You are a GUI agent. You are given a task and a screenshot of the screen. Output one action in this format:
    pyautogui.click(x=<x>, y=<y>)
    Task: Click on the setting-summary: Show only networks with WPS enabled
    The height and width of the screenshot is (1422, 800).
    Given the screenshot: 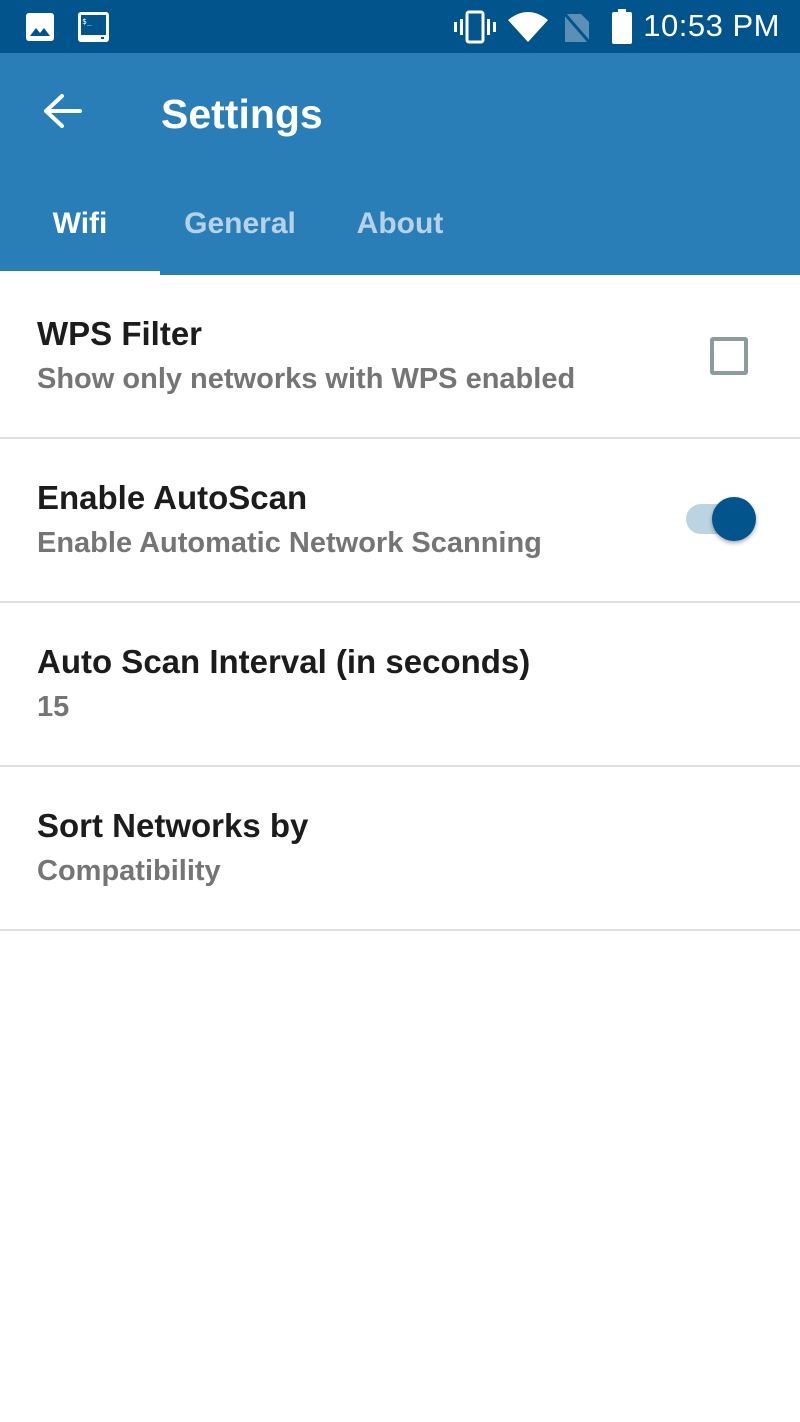 What is the action you would take?
    pyautogui.click(x=306, y=379)
    